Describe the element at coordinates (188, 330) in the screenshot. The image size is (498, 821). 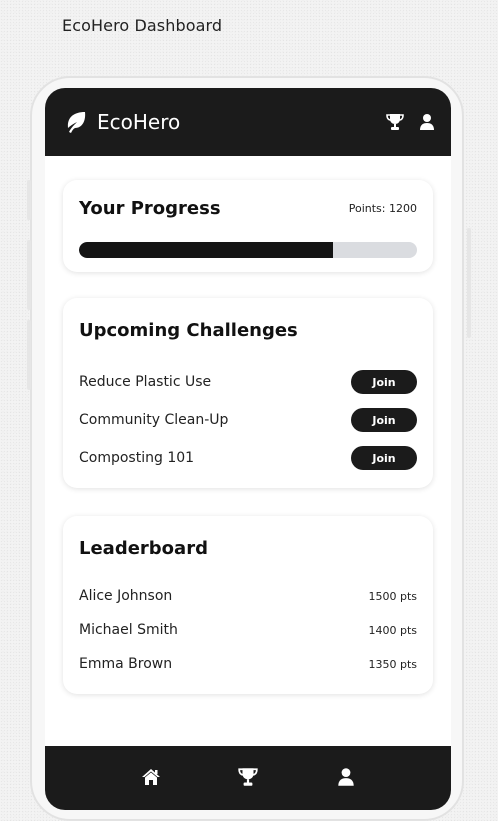
I see `challenges-title: Upcoming Challenges` at that location.